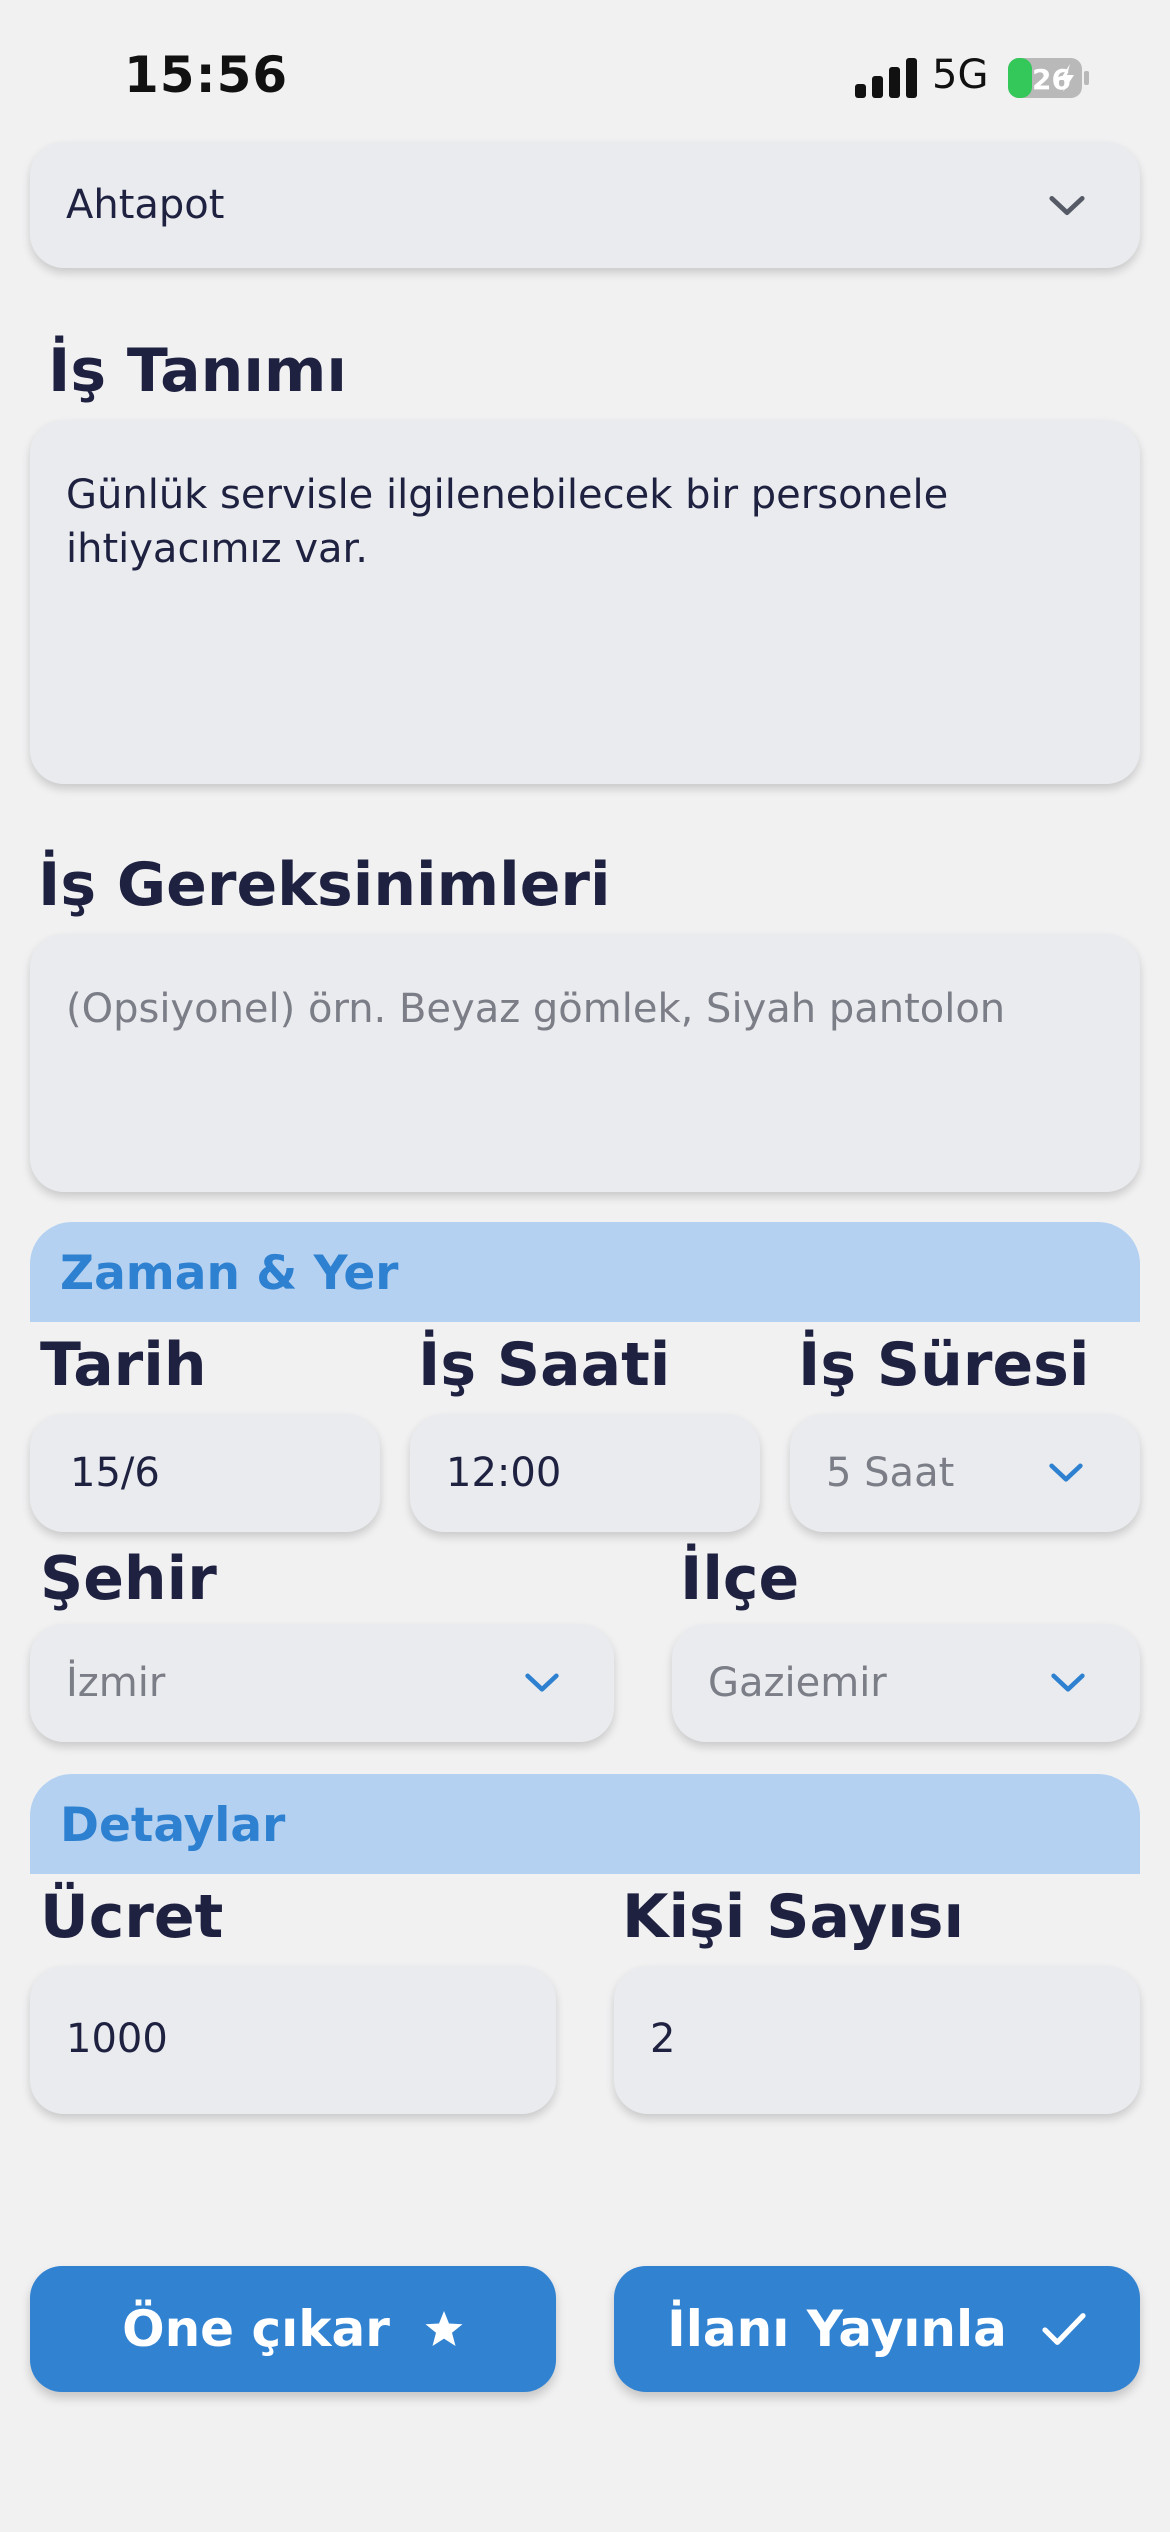 The image size is (1170, 2532). What do you see at coordinates (256, 2329) in the screenshot?
I see `feature-button-label: Öne çıkar` at bounding box center [256, 2329].